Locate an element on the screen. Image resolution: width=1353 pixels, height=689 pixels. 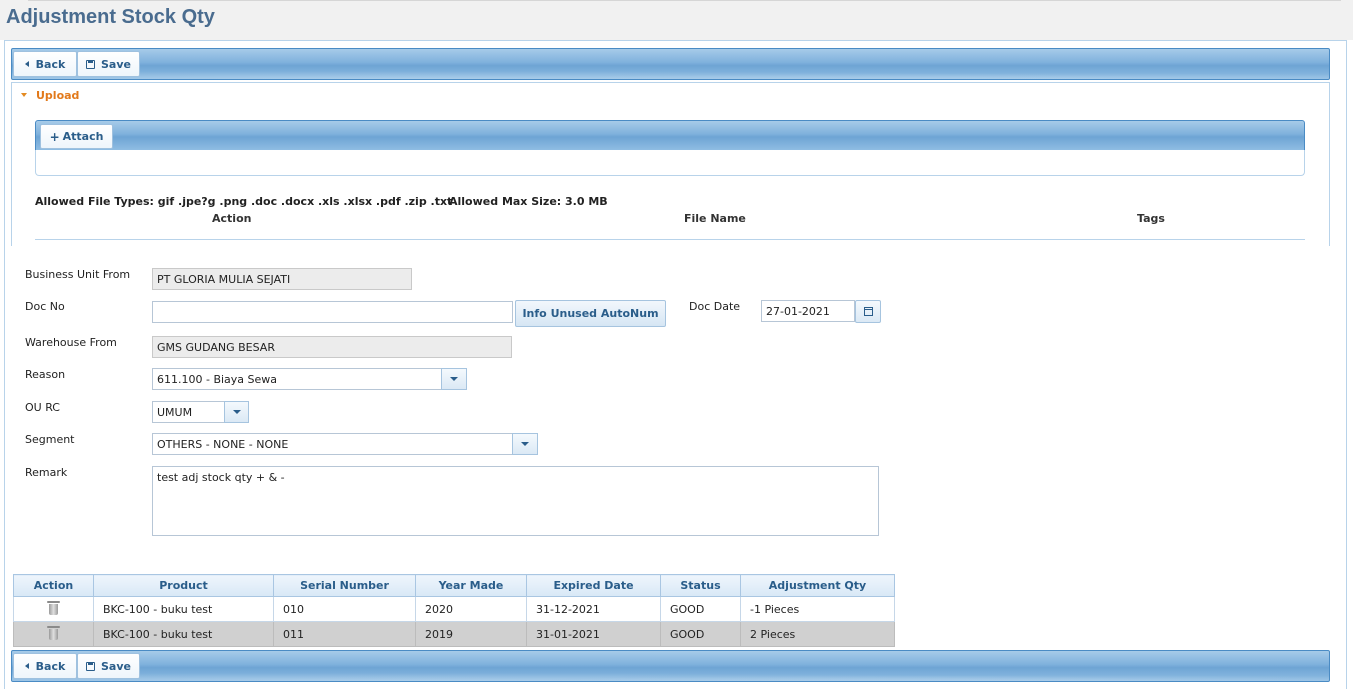
expired-date-cell: 31-01-2021 is located at coordinates (593, 634).